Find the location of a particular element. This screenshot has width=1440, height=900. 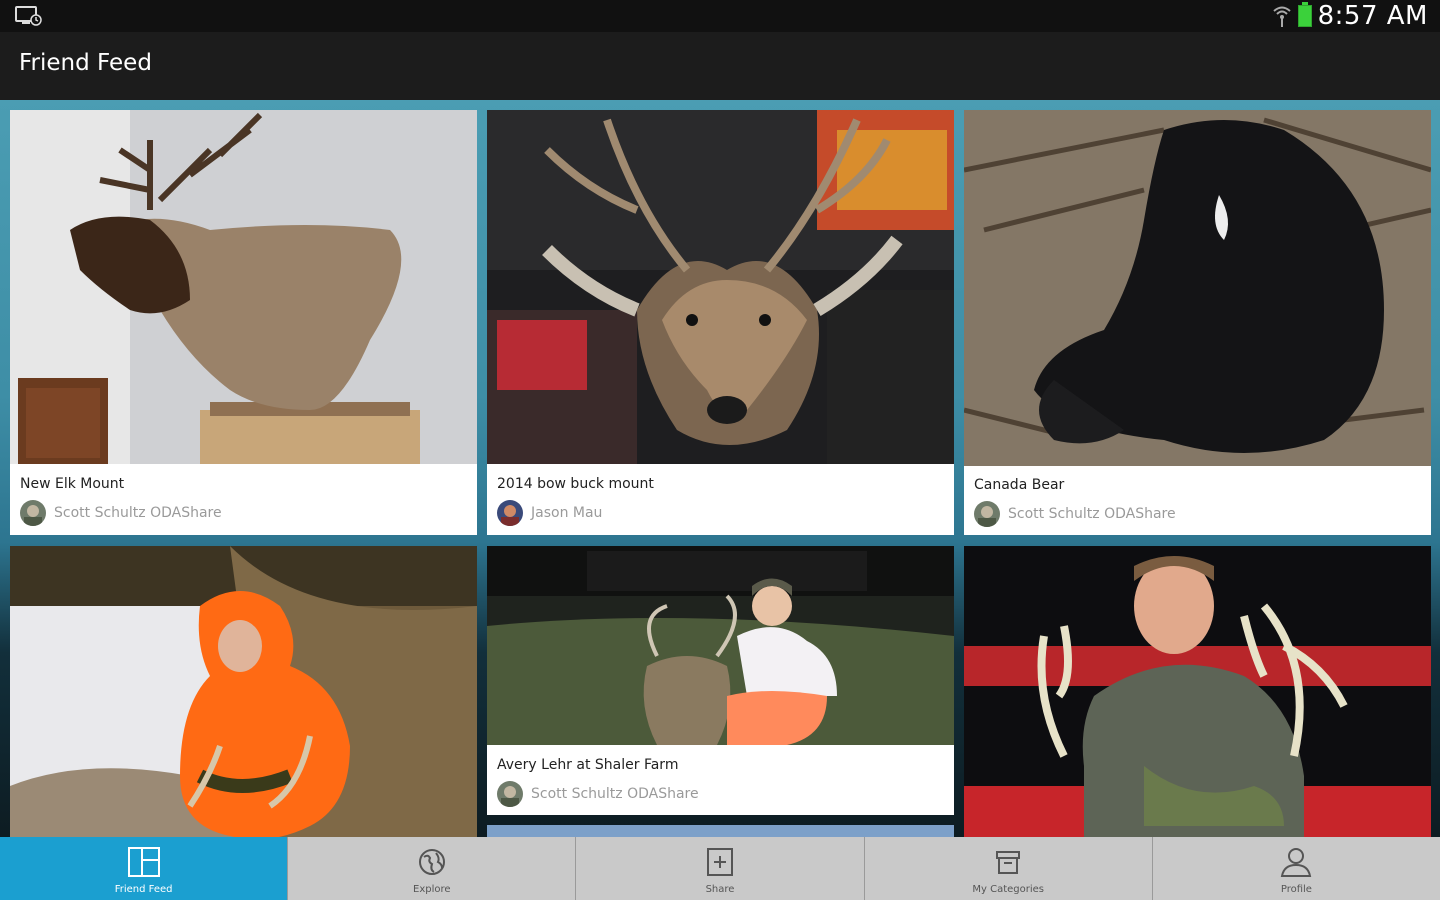

action-bar: Friend Feed is located at coordinates (720, 66).